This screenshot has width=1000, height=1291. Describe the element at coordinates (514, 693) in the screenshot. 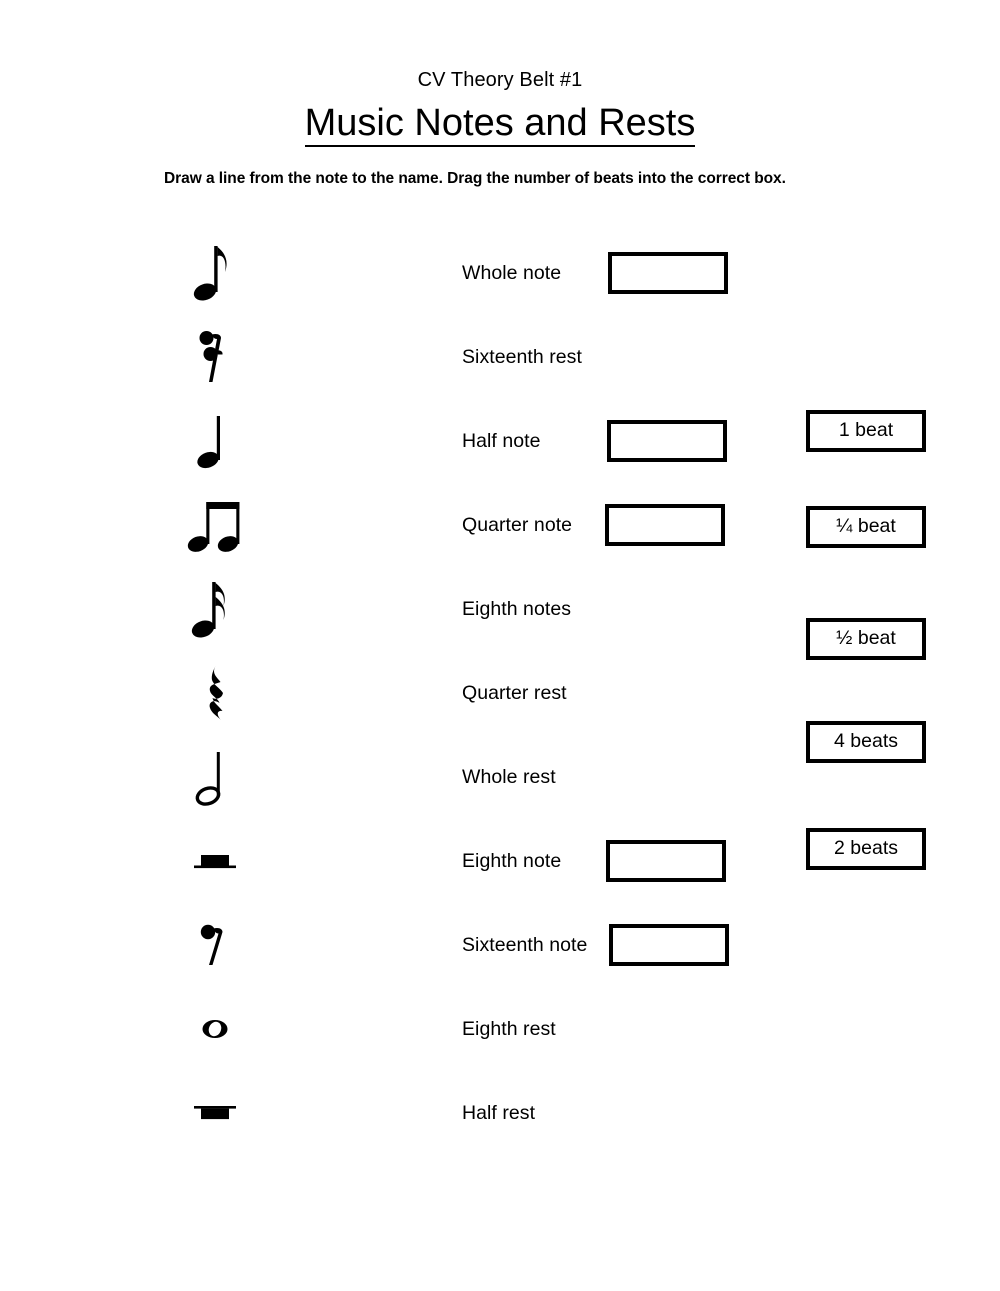

I see `note-name-label: Quarter rest` at that location.